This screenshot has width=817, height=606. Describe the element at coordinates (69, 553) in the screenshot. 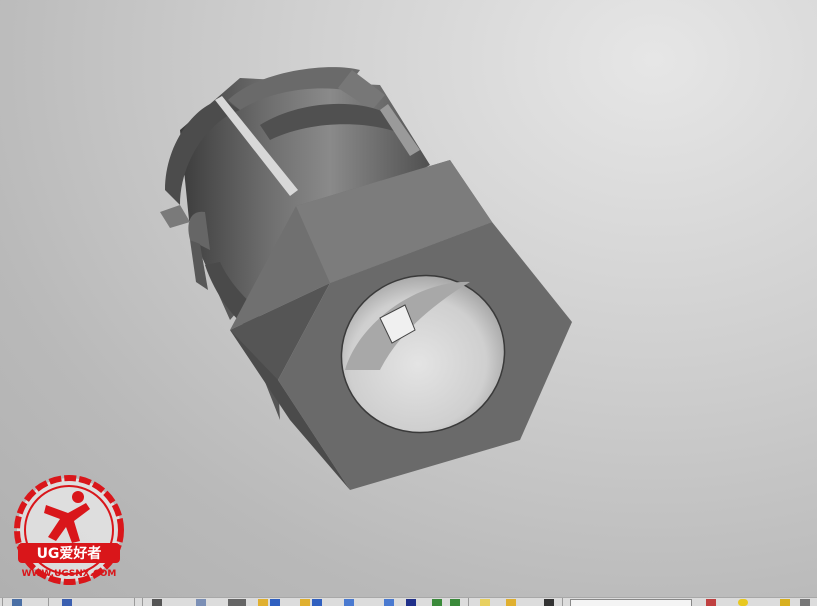

I see `watermark-brand: UG爱好者` at that location.